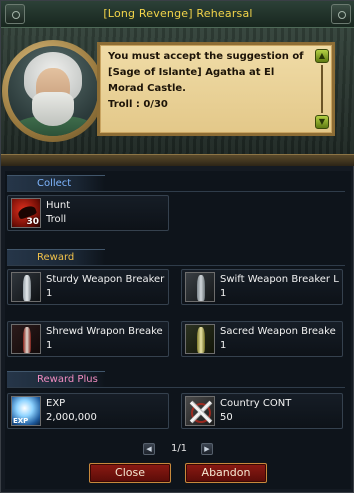  What do you see at coordinates (138, 104) in the screenshot?
I see `quest-progress: Troll : 0/30` at bounding box center [138, 104].